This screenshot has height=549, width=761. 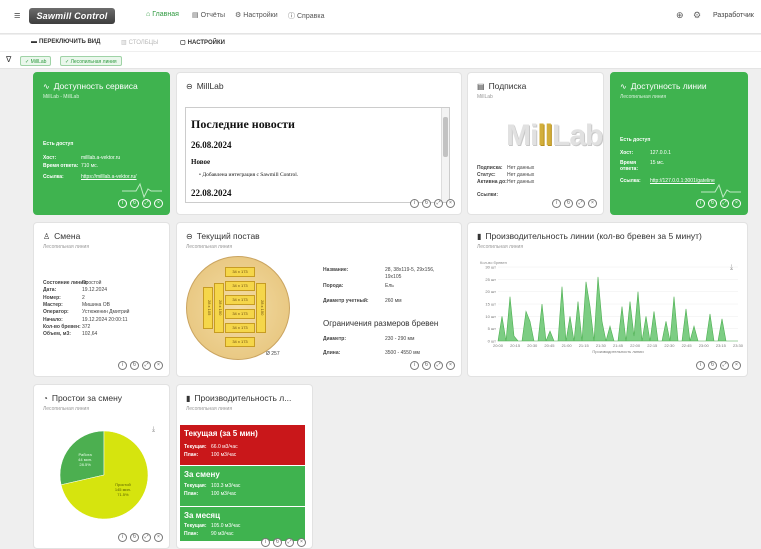 What do you see at coordinates (106, 312) in the screenshot?
I see `shift-row-value: Устюженин Дмитрий` at bounding box center [106, 312].